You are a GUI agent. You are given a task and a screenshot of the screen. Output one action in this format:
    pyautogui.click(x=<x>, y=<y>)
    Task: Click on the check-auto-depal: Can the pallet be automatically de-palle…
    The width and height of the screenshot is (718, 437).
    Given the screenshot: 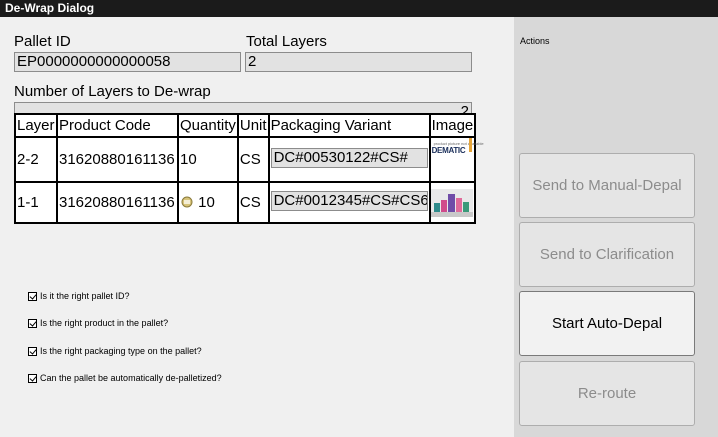 What is the action you would take?
    pyautogui.click(x=125, y=378)
    